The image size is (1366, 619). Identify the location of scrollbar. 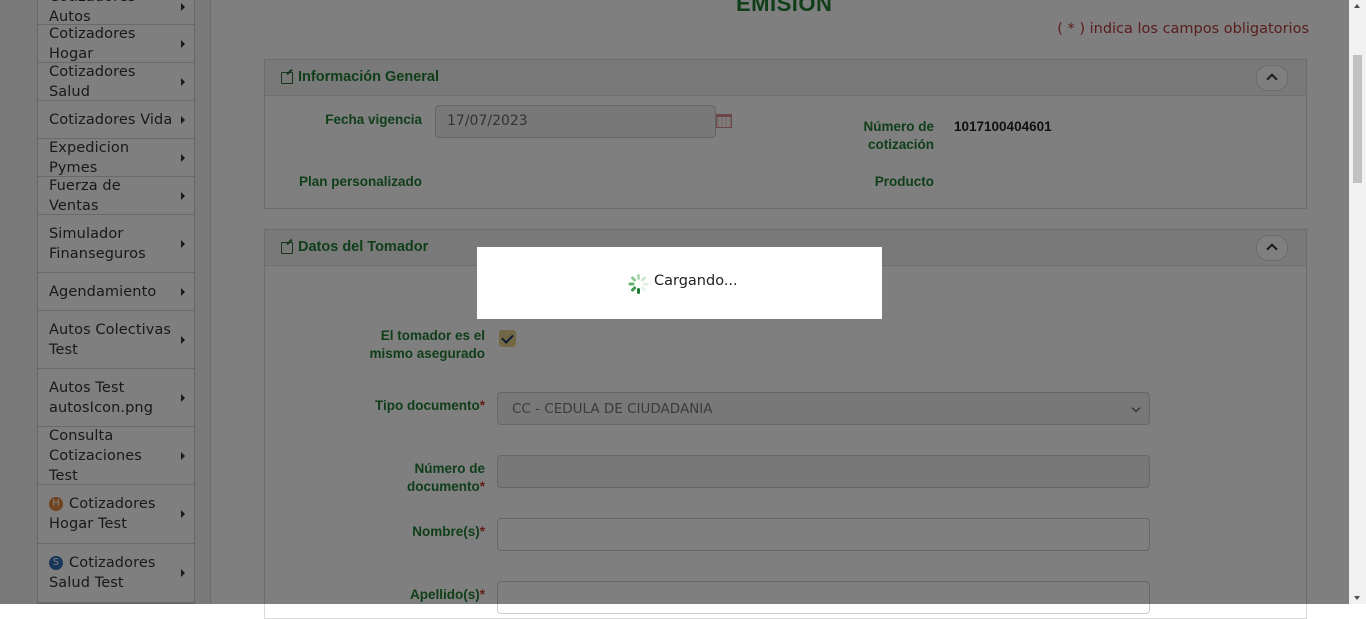
(1357, 302).